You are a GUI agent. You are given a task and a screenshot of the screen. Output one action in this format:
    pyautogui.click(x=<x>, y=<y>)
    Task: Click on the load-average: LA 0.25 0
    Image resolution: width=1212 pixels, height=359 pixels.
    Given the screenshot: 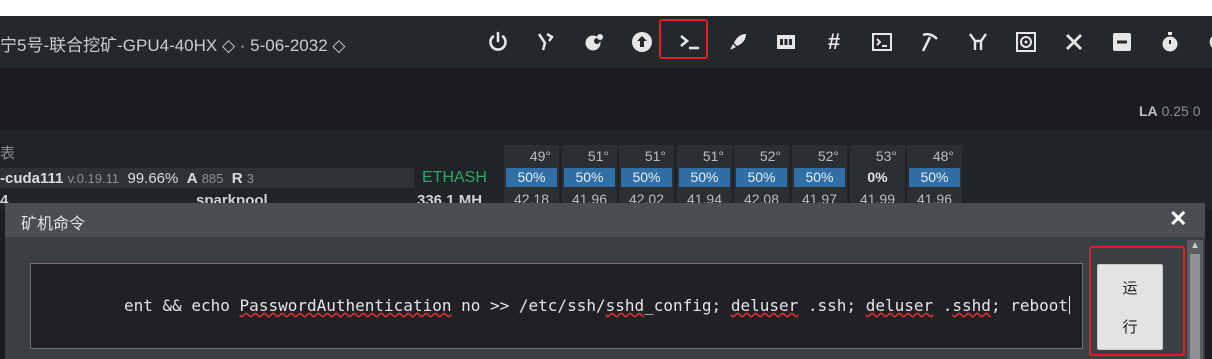 What is the action you would take?
    pyautogui.click(x=1170, y=111)
    